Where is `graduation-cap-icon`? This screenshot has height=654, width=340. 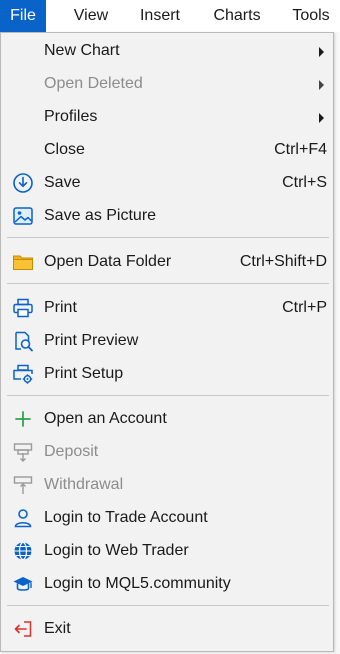 graduation-cap-icon is located at coordinates (23, 584).